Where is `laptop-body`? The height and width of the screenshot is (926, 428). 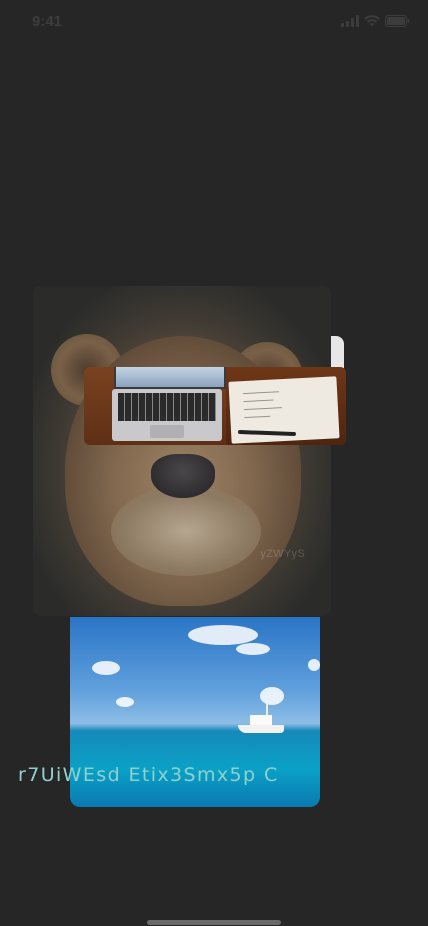
laptop-body is located at coordinates (167, 415).